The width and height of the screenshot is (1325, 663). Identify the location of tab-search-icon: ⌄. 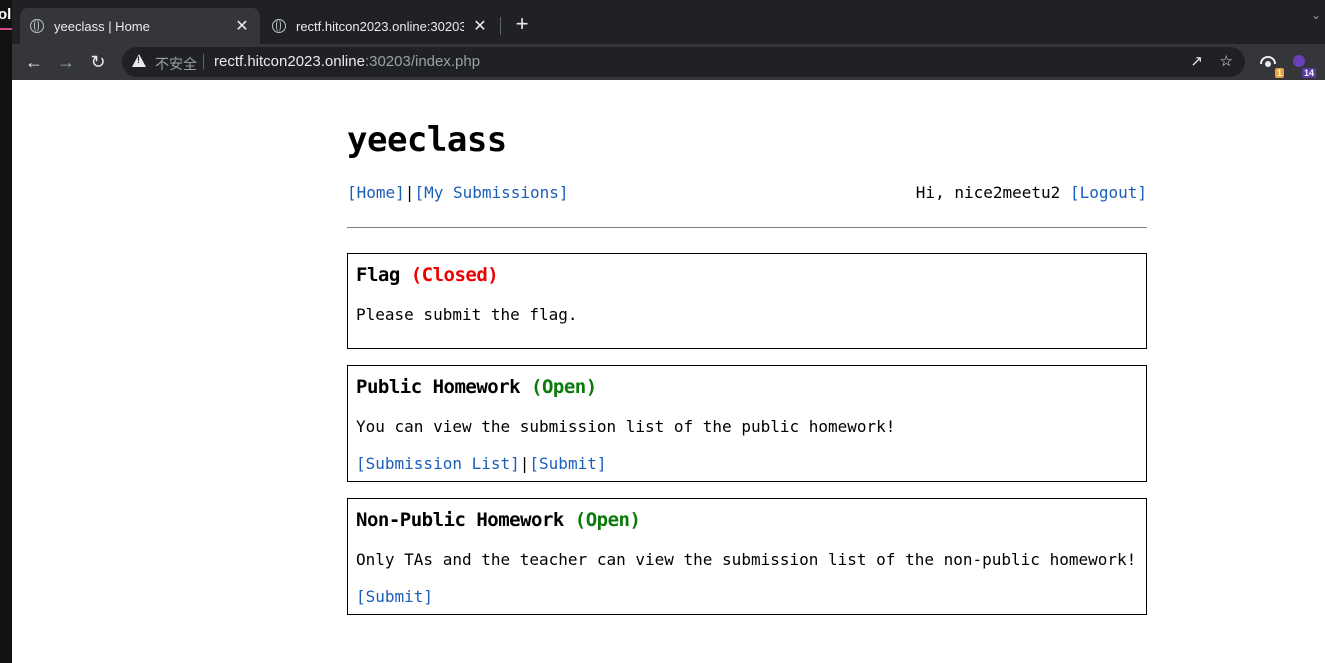
(1316, 15).